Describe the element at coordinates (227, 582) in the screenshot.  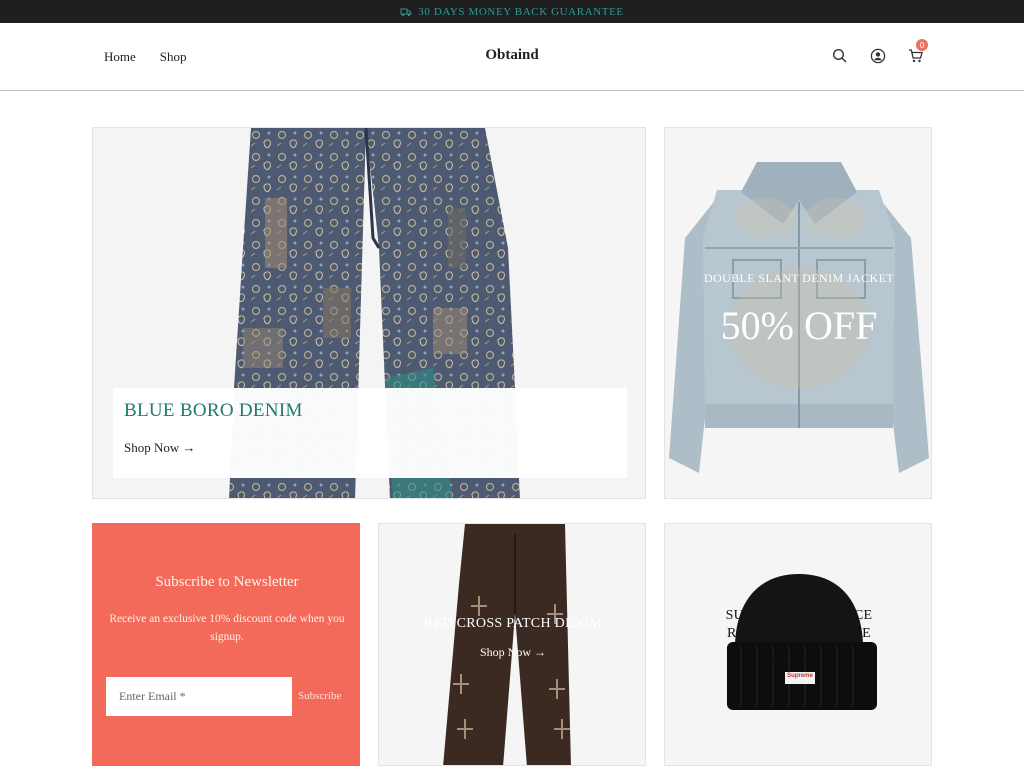
I see `newsletter-title: Subscribe to Newsletter` at that location.